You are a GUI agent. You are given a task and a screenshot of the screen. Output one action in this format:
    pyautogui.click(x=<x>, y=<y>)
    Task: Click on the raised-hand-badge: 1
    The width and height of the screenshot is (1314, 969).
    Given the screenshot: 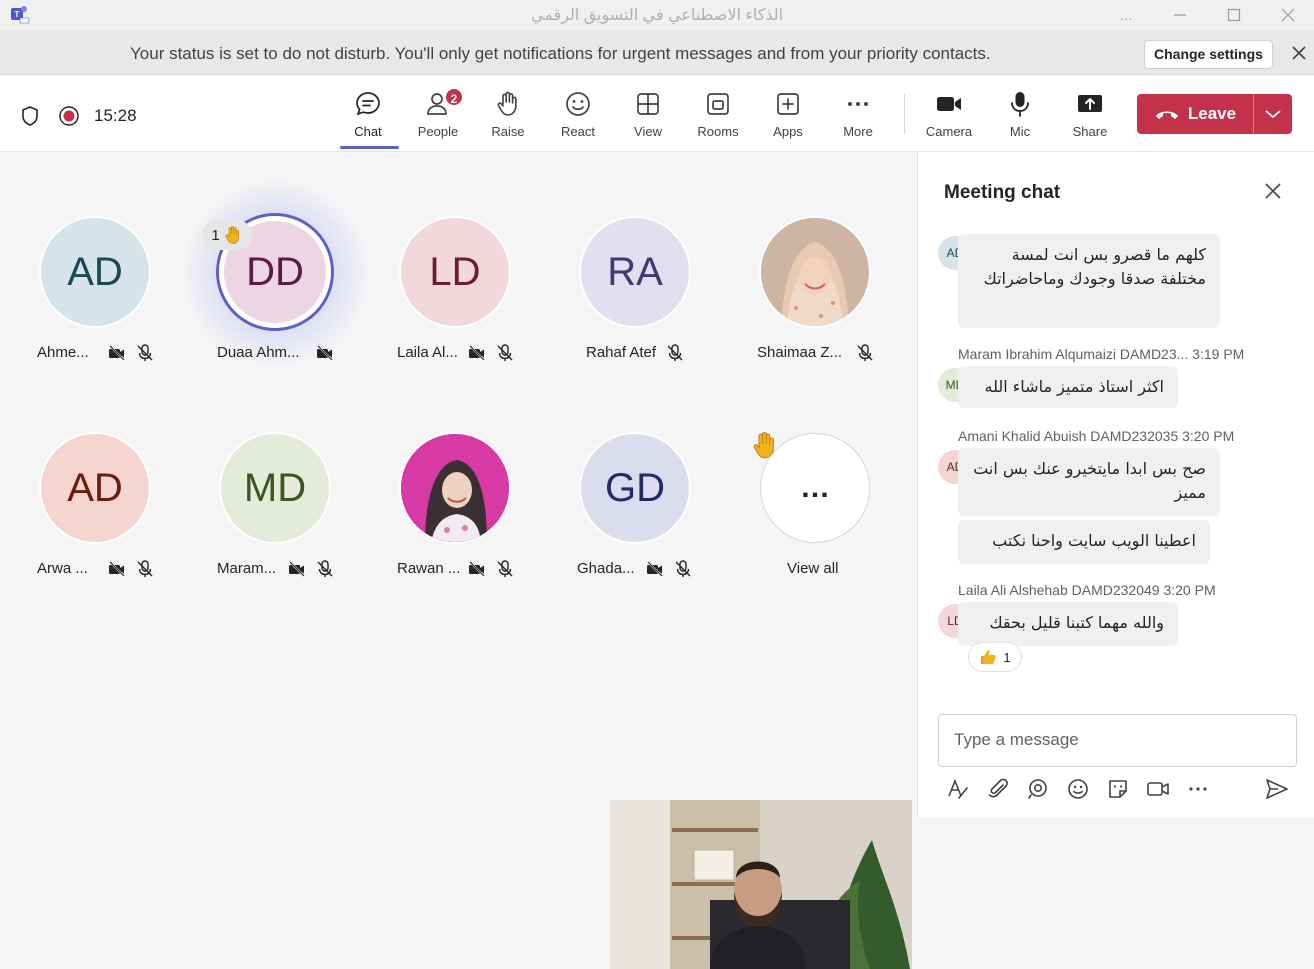 What is the action you would take?
    pyautogui.click(x=227, y=235)
    